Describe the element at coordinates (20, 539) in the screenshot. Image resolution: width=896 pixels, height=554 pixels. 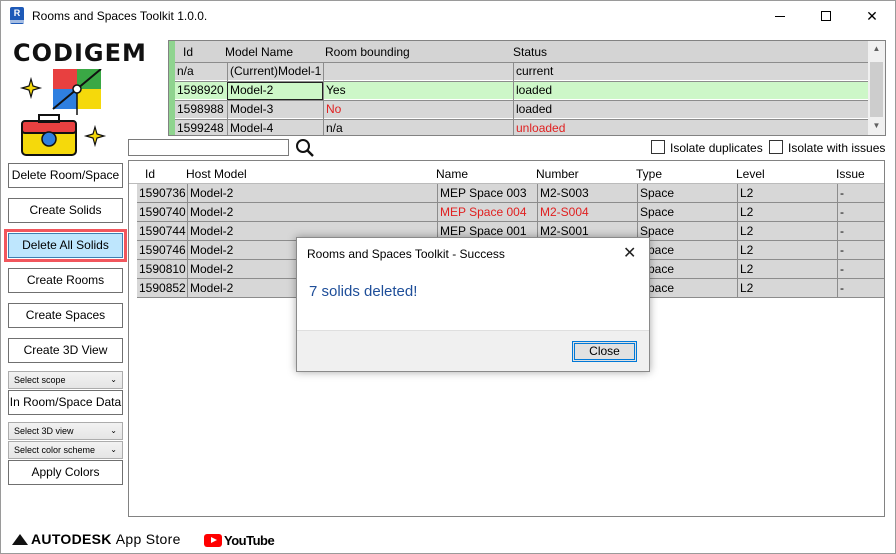
I see `autodesk-logo-icon` at that location.